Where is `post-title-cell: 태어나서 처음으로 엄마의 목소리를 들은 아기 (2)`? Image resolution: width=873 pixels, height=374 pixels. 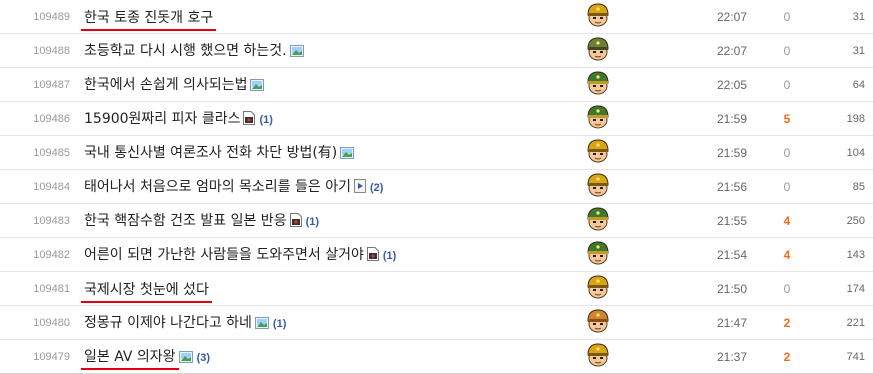
post-title-cell: 태어나서 처음으로 엄마의 목소리를 들은 아기 (2) is located at coordinates (325, 186).